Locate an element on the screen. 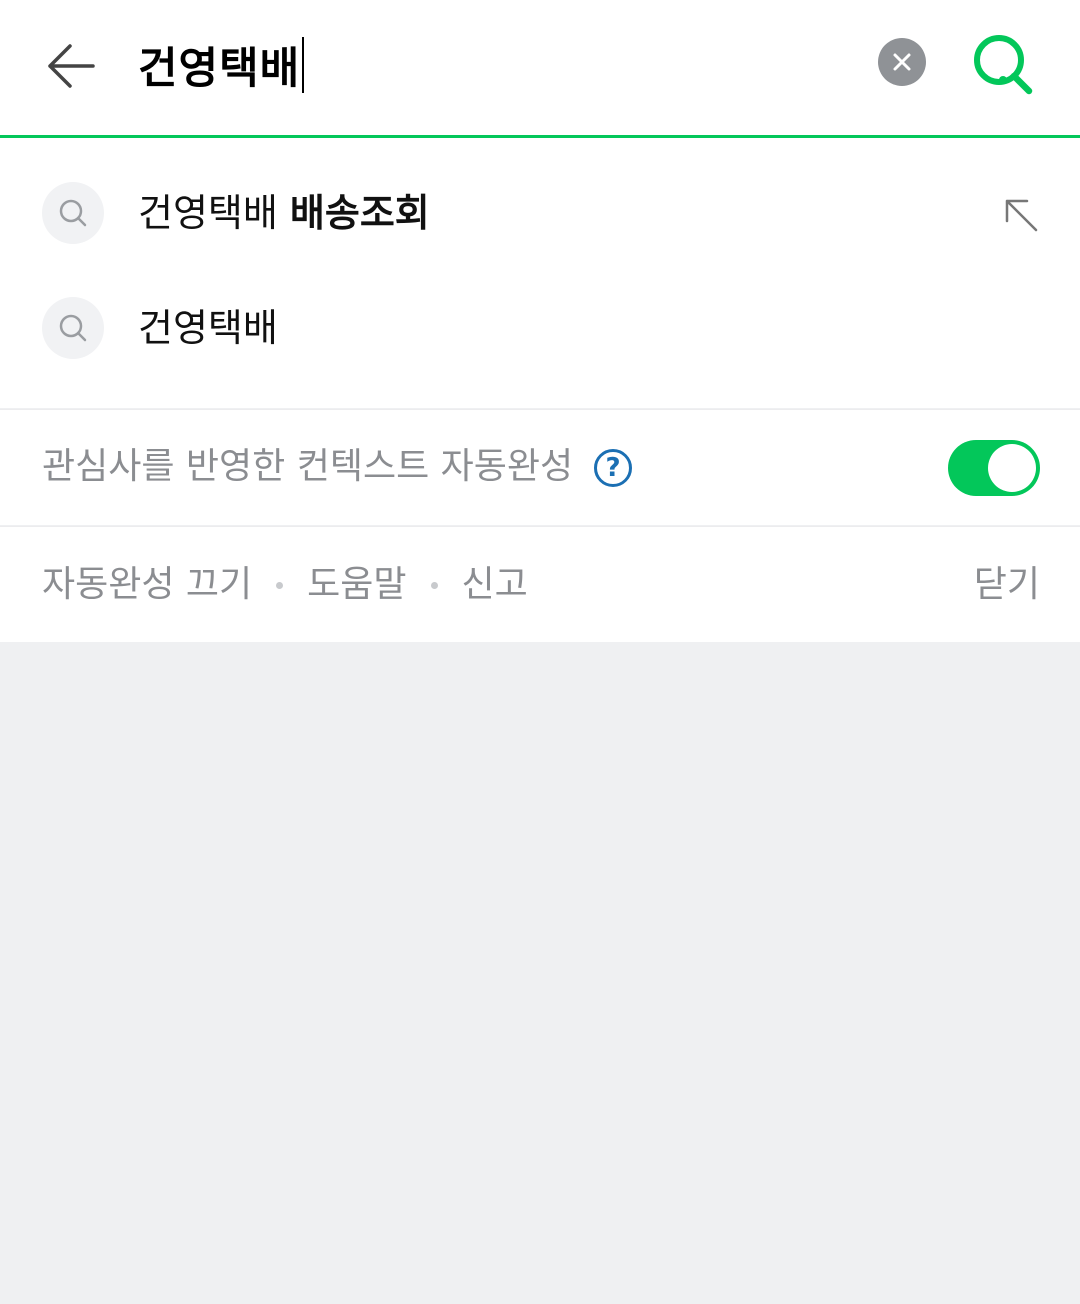 This screenshot has height=1304, width=1080. close-button: 닫기 is located at coordinates (1007, 585).